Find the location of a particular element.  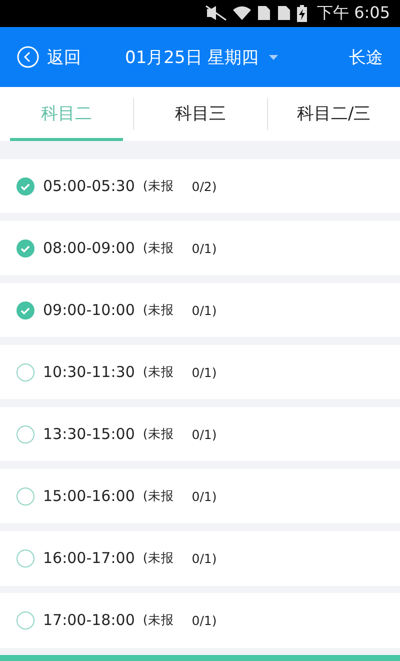

slot-time: 10:30-11:30 is located at coordinates (89, 372).